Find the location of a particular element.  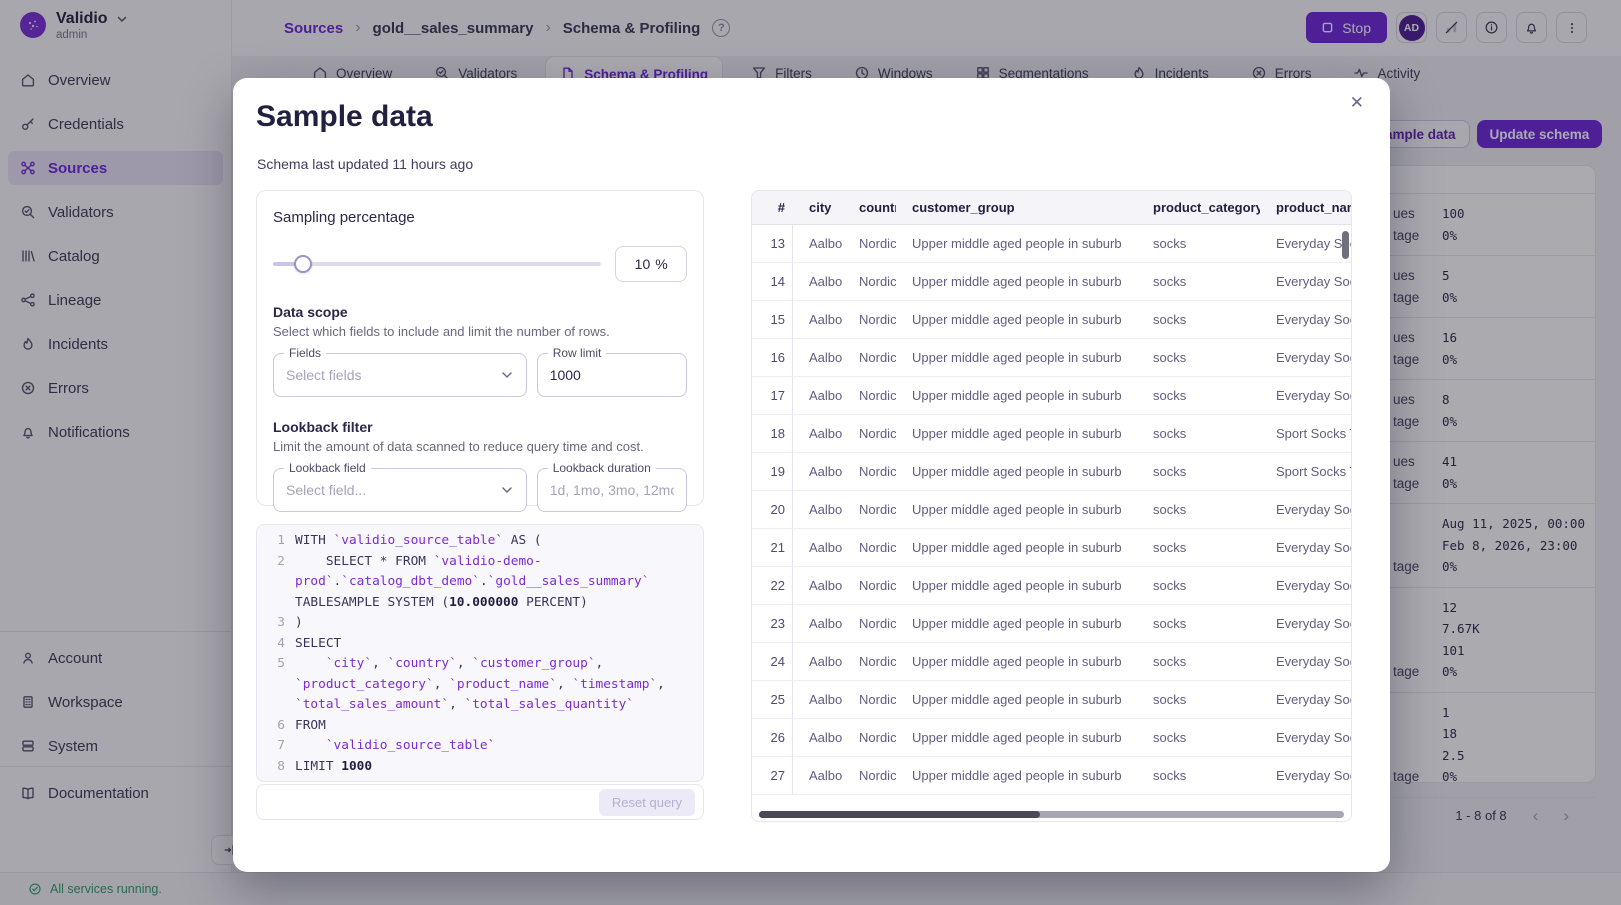

data-scope-title: Data scope is located at coordinates (310, 312).